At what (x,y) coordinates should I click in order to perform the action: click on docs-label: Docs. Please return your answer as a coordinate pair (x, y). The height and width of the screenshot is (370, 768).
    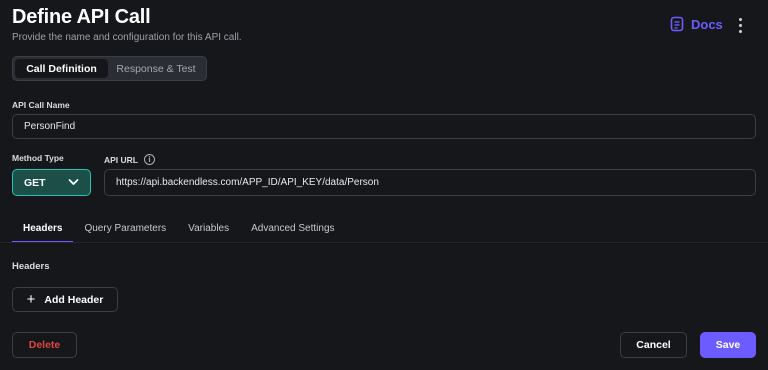
    Looking at the image, I should click on (707, 24).